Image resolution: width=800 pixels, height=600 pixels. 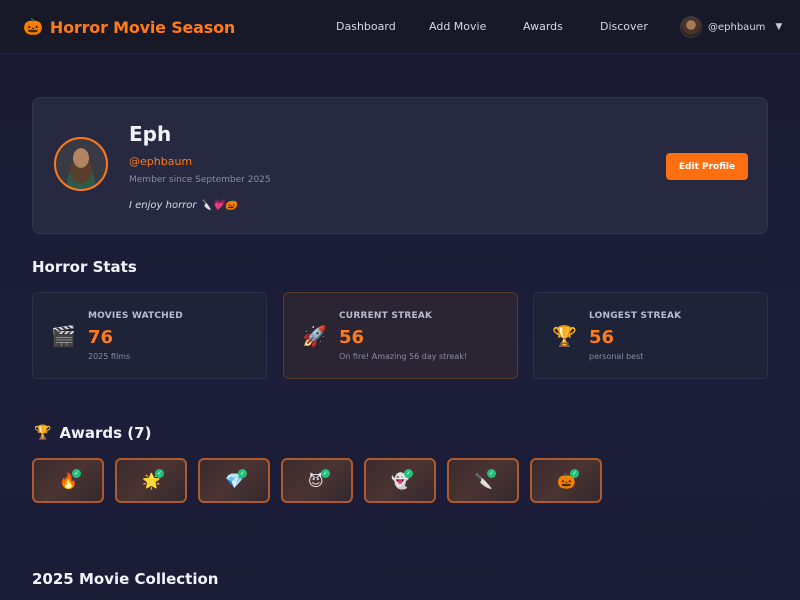 I want to click on stat-label: MOVIES WATCHED, so click(x=135, y=316).